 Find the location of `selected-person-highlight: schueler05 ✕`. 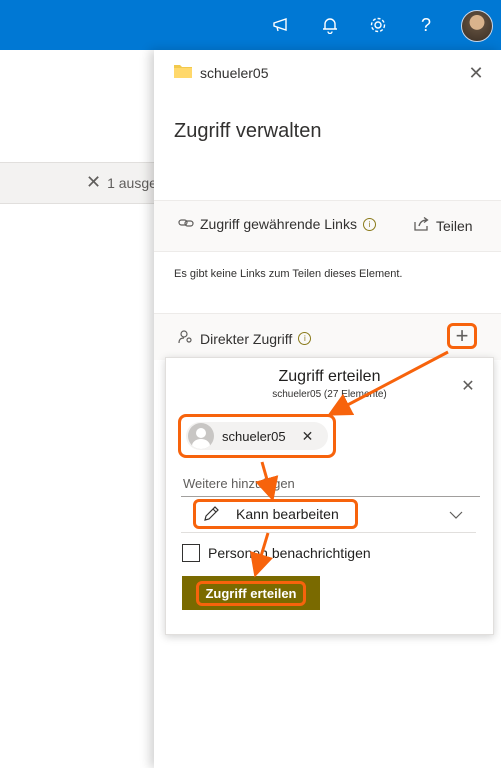

selected-person-highlight: schueler05 ✕ is located at coordinates (257, 436).